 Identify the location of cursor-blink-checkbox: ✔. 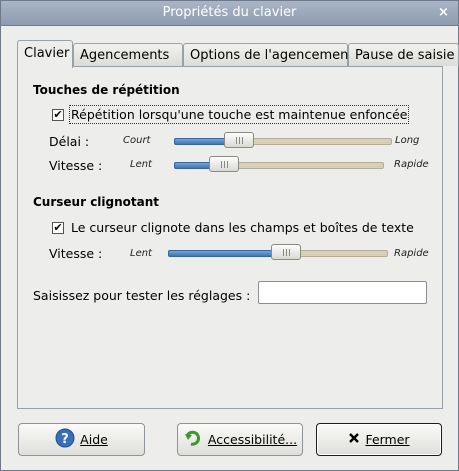
(58, 228).